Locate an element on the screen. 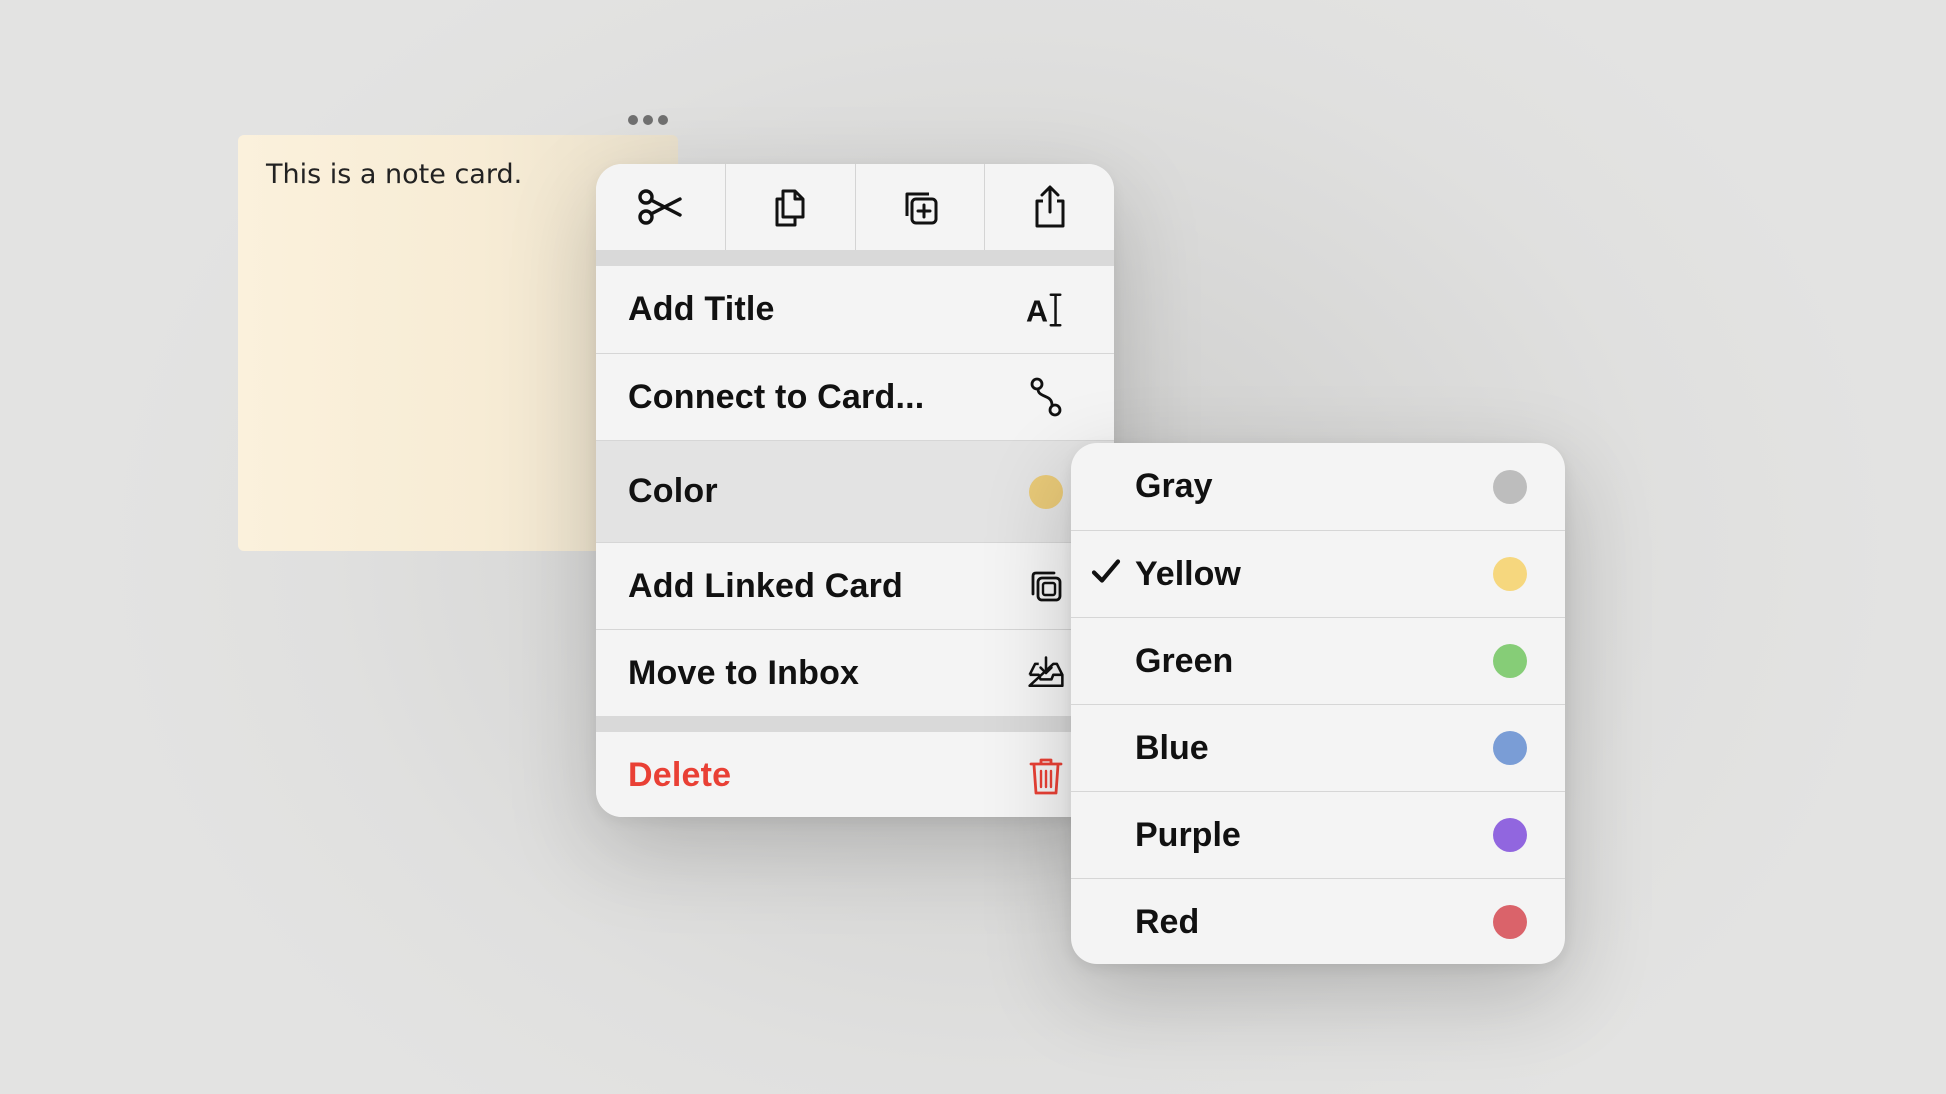  delete-label: Delete is located at coordinates (680, 775).